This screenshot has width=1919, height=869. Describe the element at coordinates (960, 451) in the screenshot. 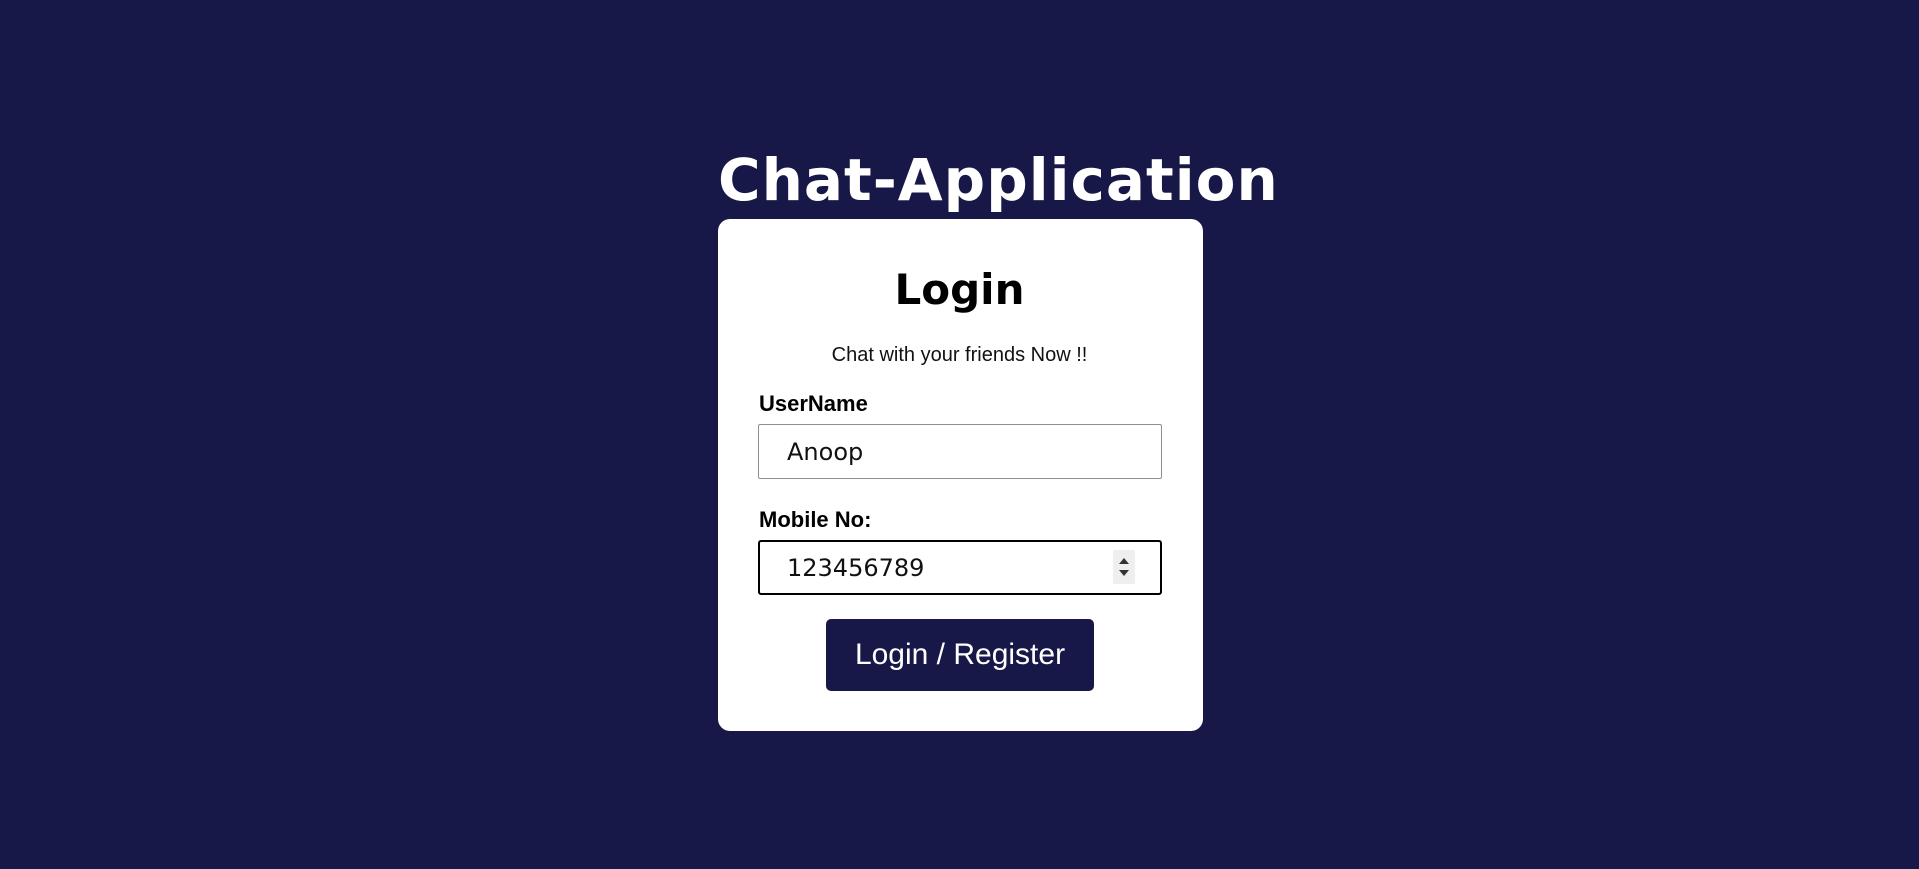

I see `username-input` at that location.